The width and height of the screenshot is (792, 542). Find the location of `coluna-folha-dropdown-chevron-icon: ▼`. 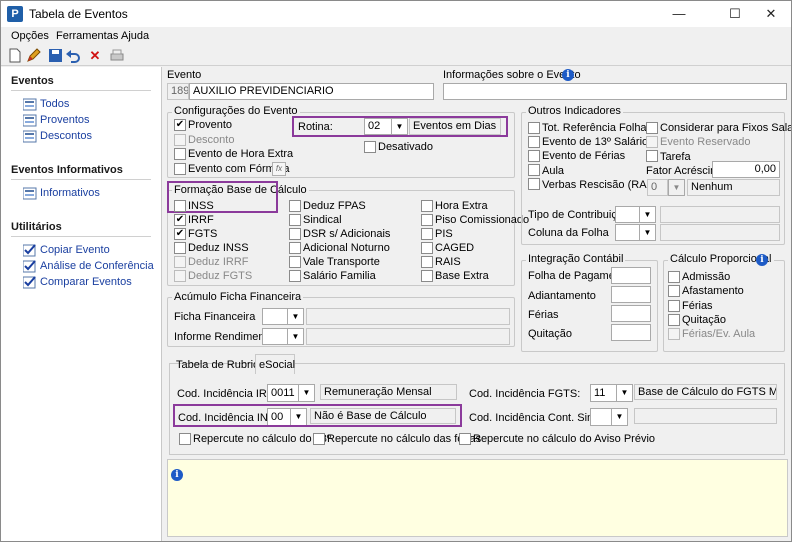

coluna-folha-dropdown-chevron-icon: ▼ is located at coordinates (647, 232).